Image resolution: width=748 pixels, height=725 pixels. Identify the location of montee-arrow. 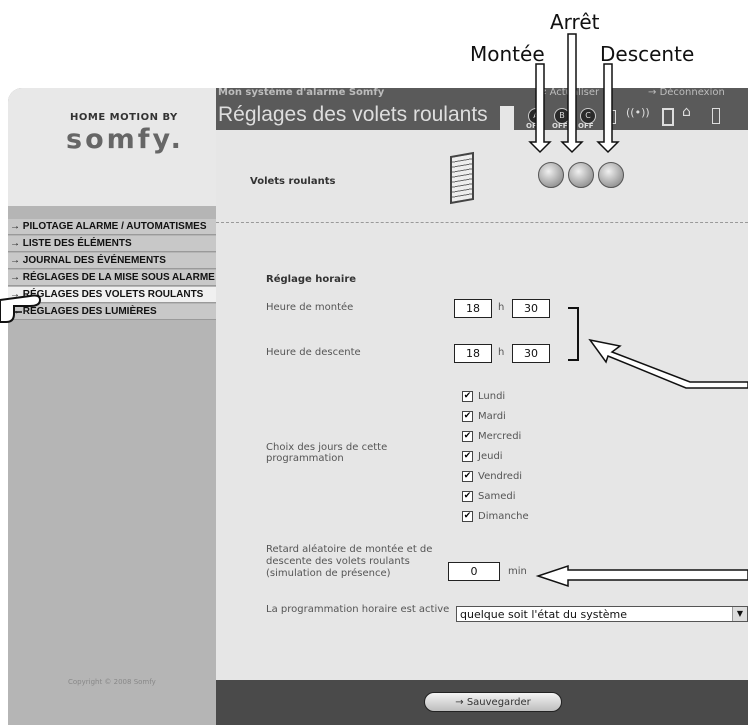
(540, 108).